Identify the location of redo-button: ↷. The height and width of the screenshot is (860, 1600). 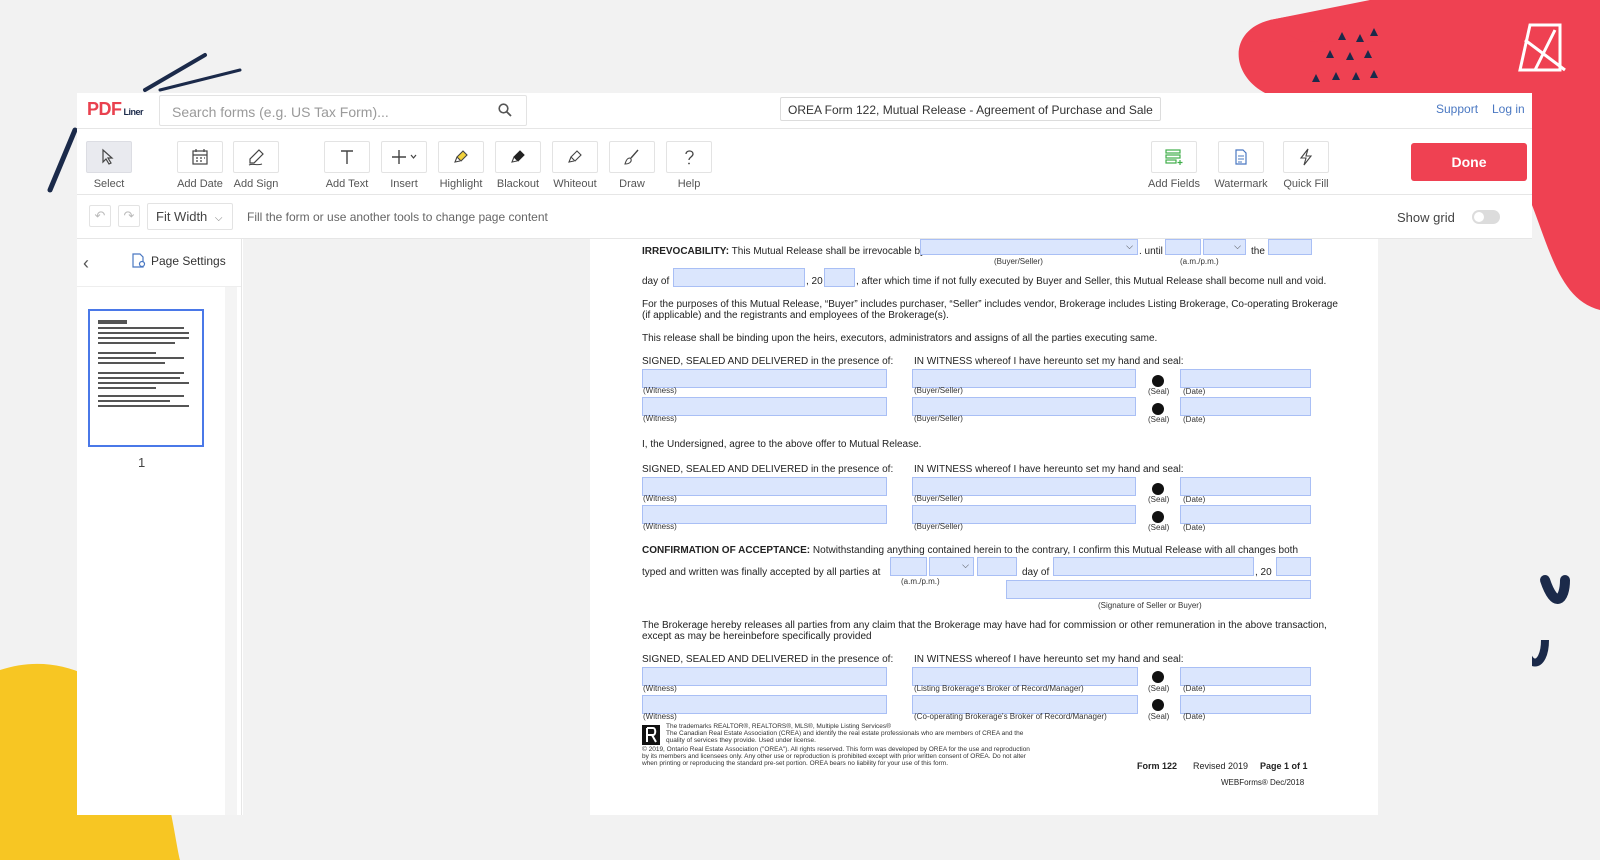
(129, 216).